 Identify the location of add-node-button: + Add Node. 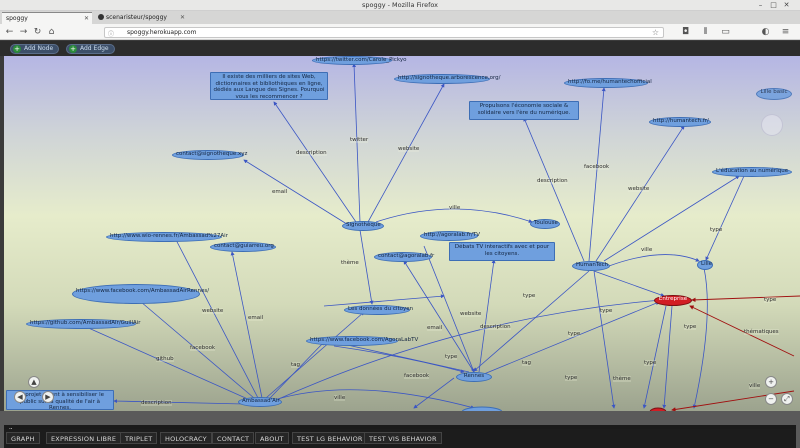
(35, 49).